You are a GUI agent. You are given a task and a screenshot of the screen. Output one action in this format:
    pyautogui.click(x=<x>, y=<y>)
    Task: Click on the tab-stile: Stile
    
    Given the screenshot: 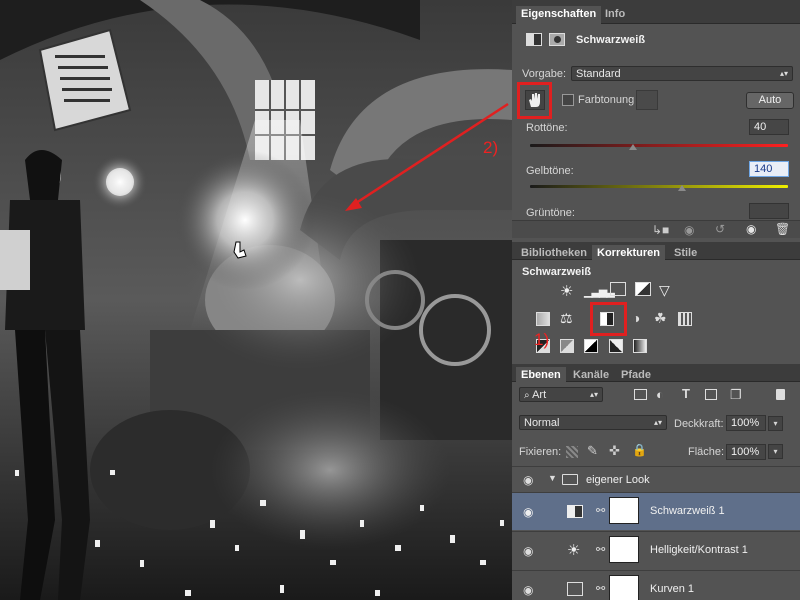 What is the action you would take?
    pyautogui.click(x=685, y=252)
    